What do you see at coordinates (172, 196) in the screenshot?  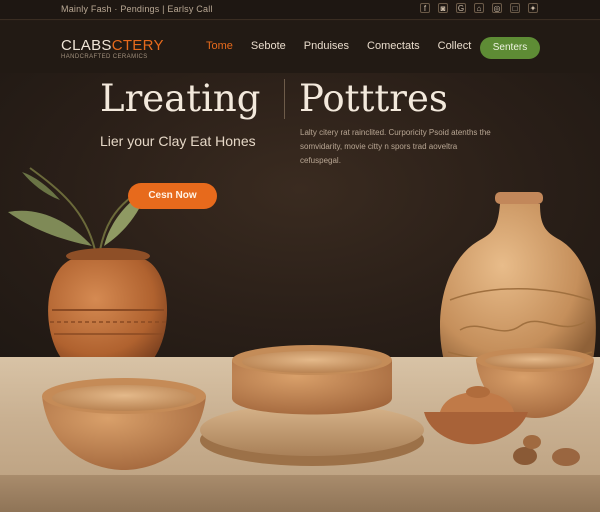 I see `learn-now-button: Cesn Now` at bounding box center [172, 196].